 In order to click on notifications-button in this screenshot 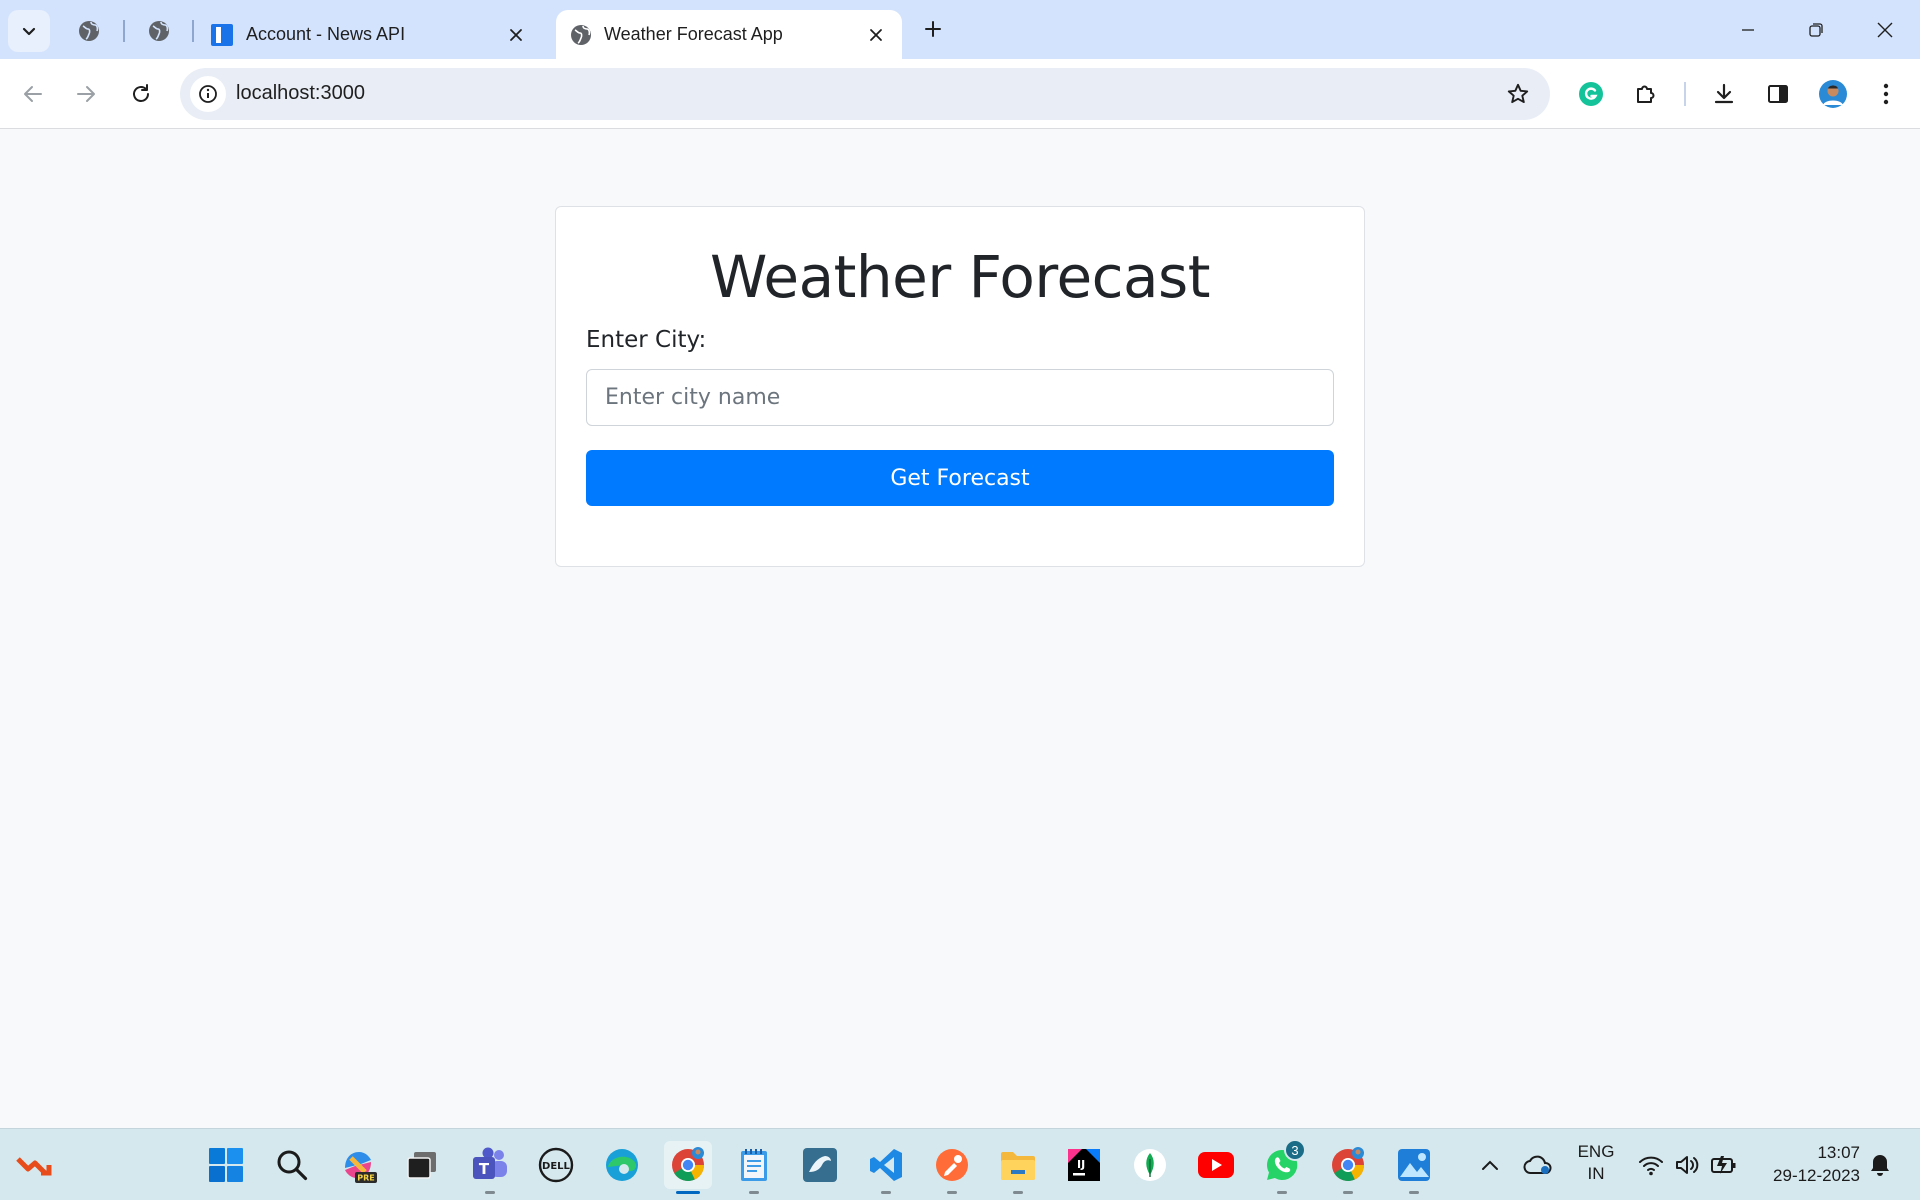, I will do `click(1880, 1165)`.